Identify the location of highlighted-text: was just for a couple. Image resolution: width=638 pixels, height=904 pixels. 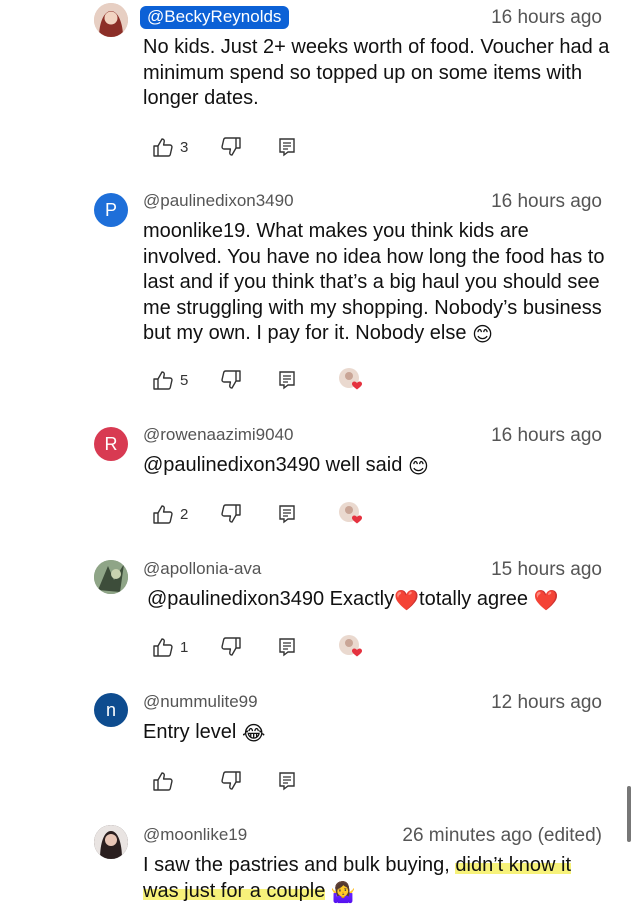
(234, 890).